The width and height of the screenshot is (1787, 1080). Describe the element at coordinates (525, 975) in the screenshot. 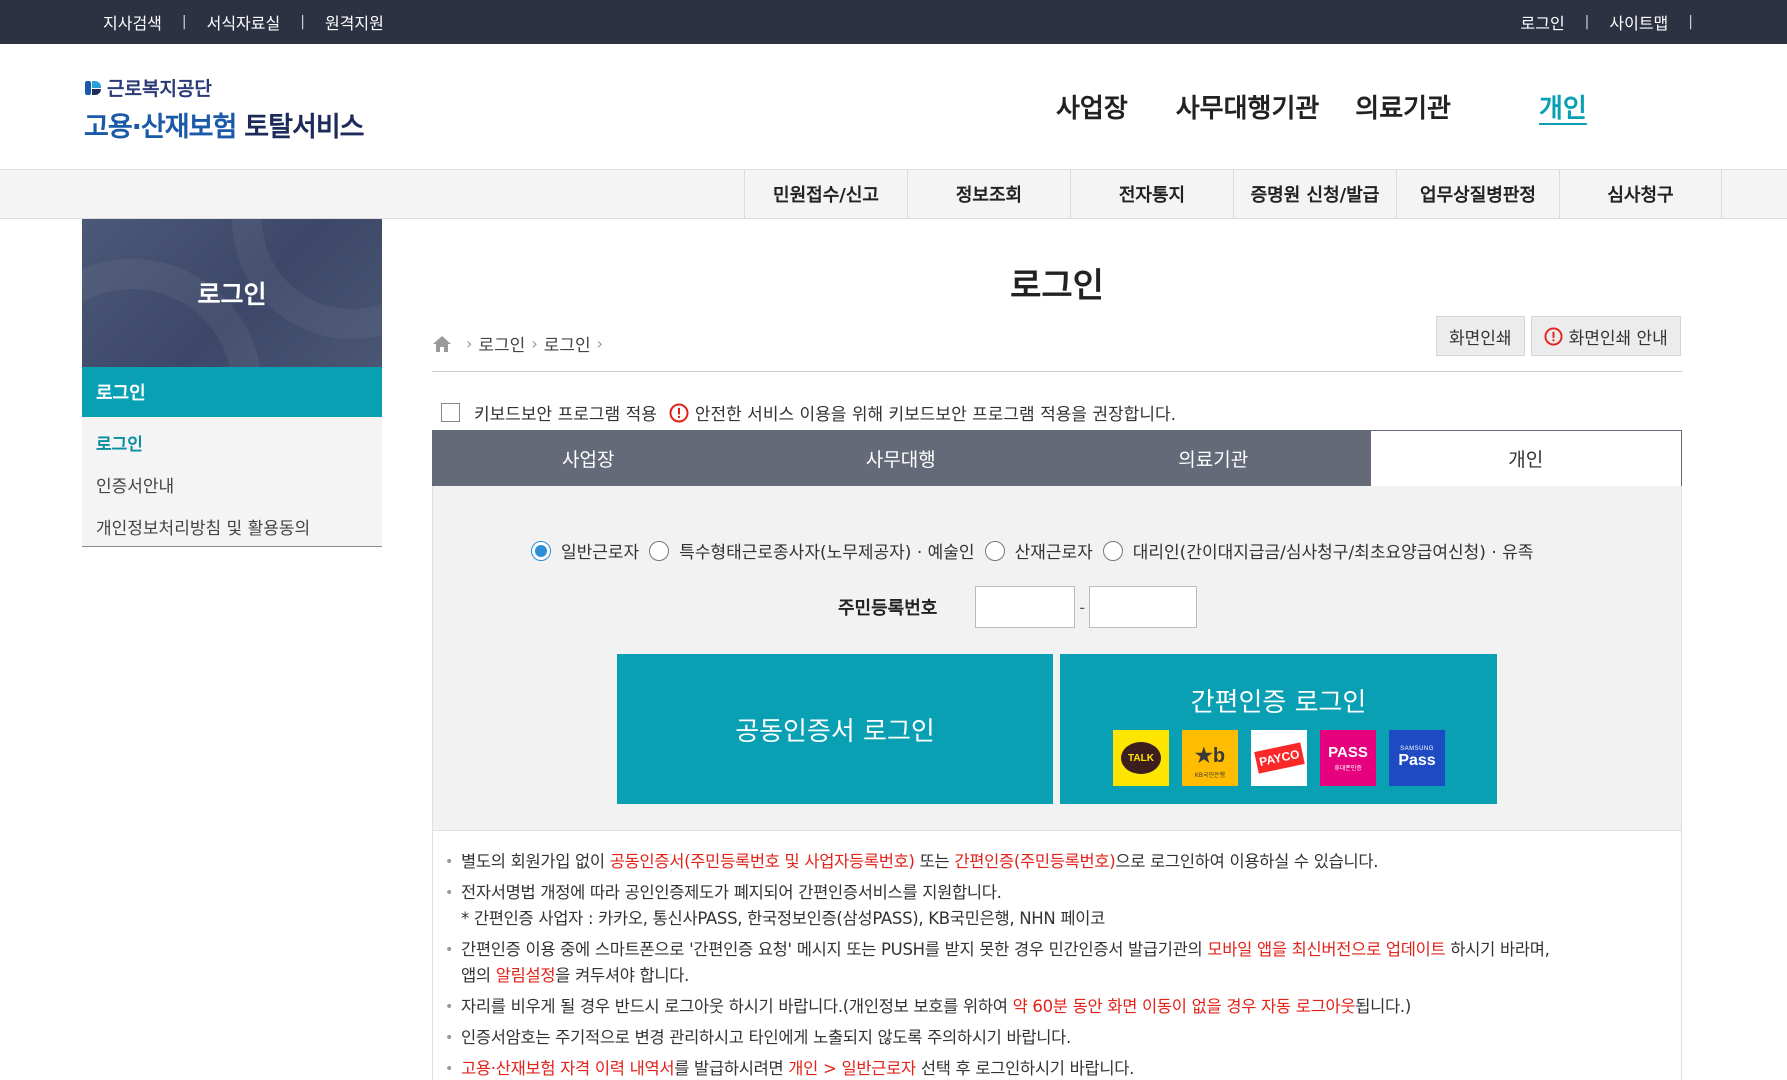

I see `notice-highlight: 알림설정` at that location.